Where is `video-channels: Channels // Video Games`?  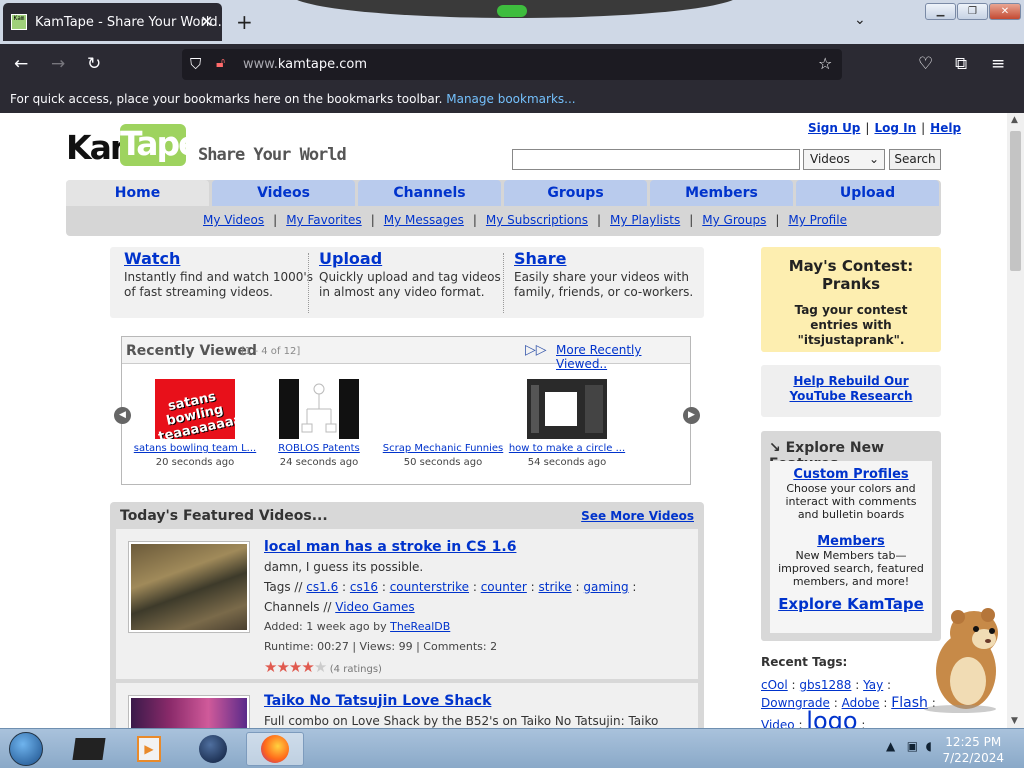 video-channels: Channels // Video Games is located at coordinates (339, 607).